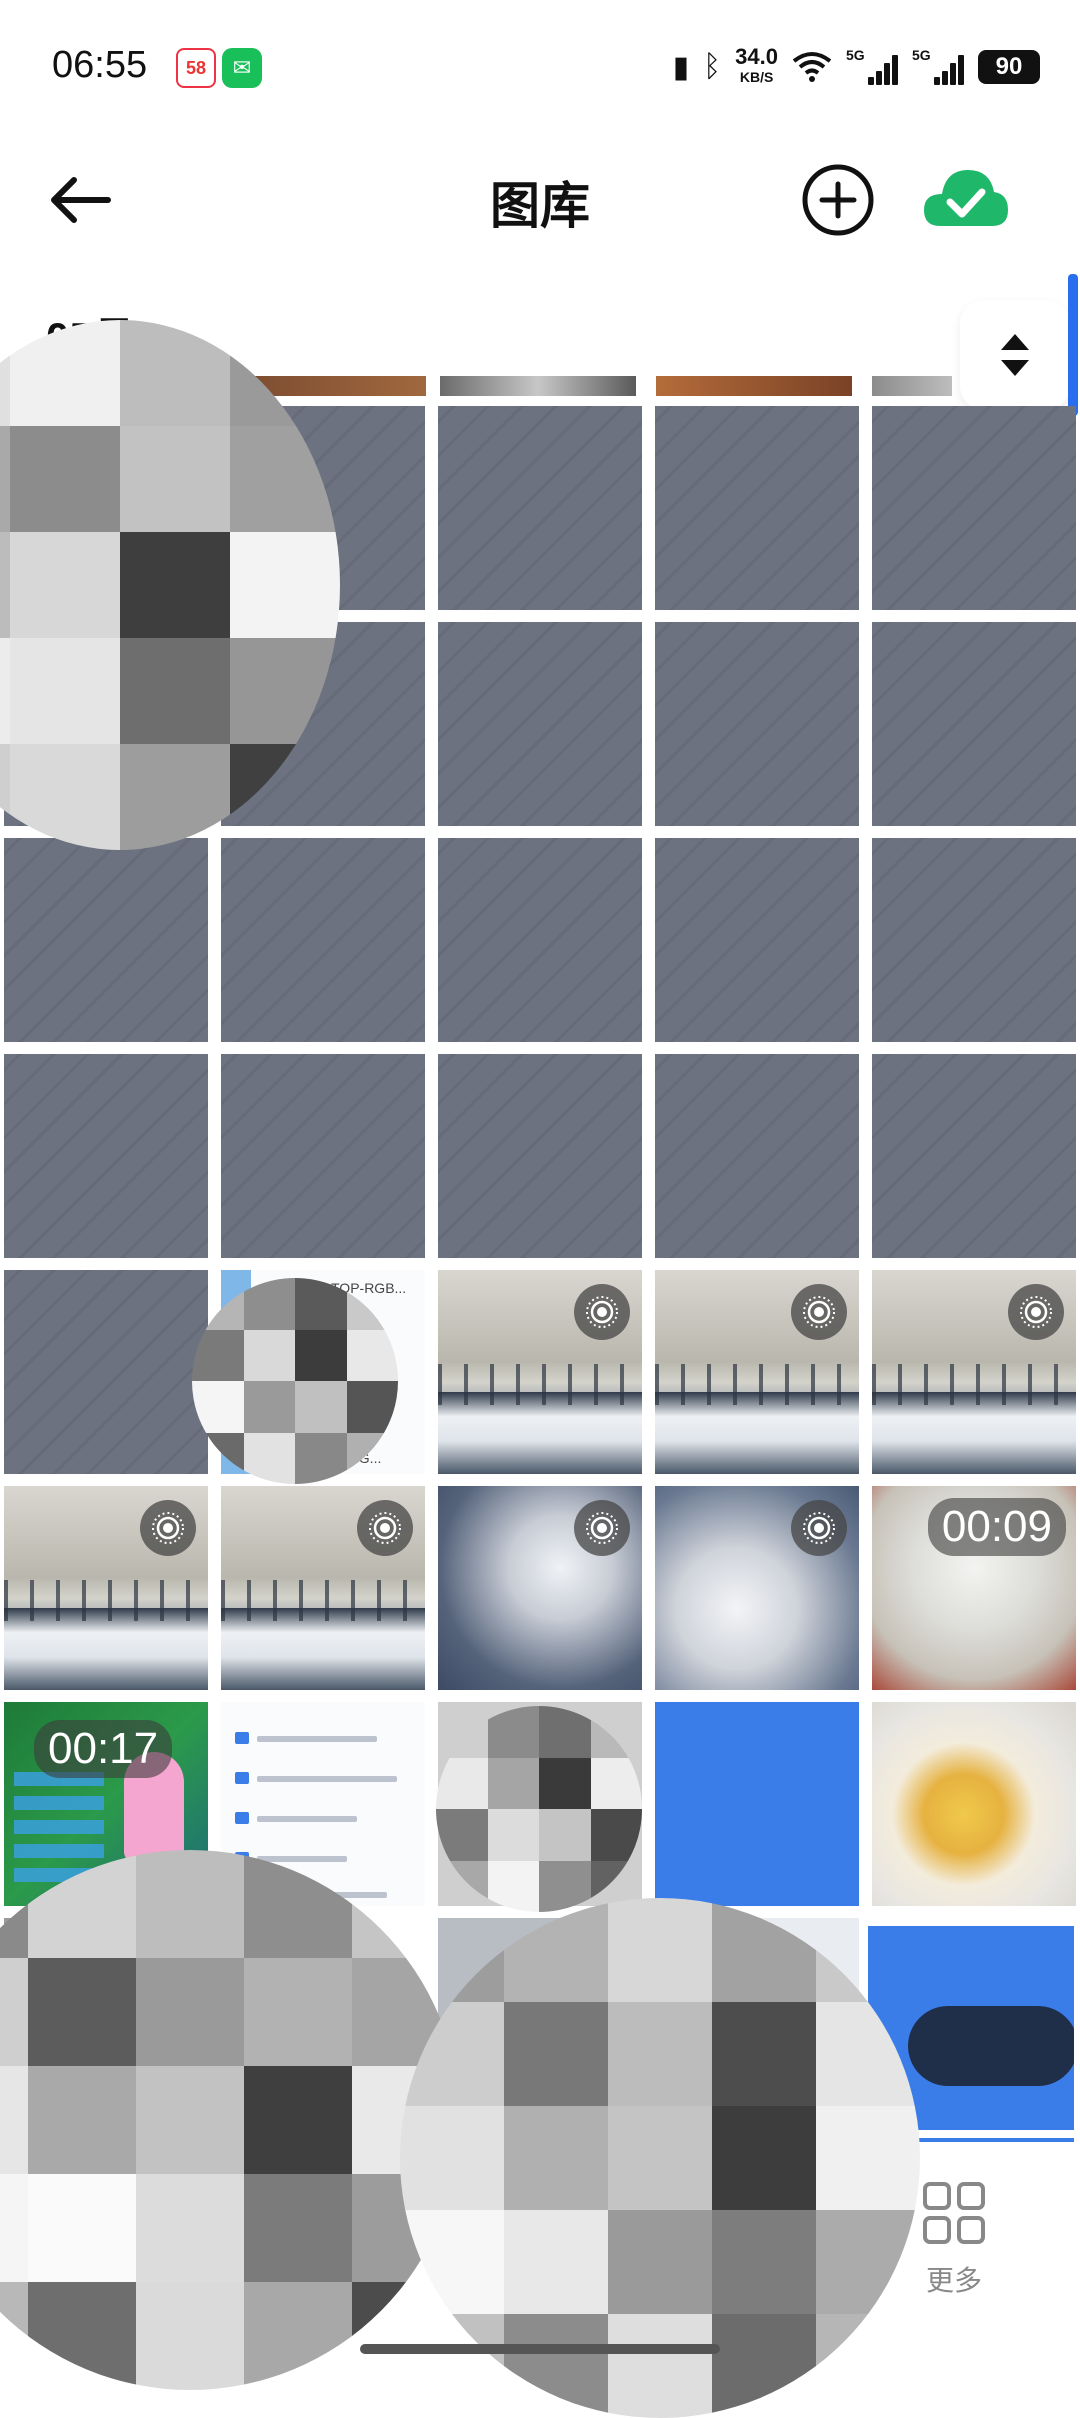  Describe the element at coordinates (540, 65) in the screenshot. I see `status-bar: 06:55 58 ✉ ▮ ᛒ 34.0 KB/S 5G 5G 90` at that location.